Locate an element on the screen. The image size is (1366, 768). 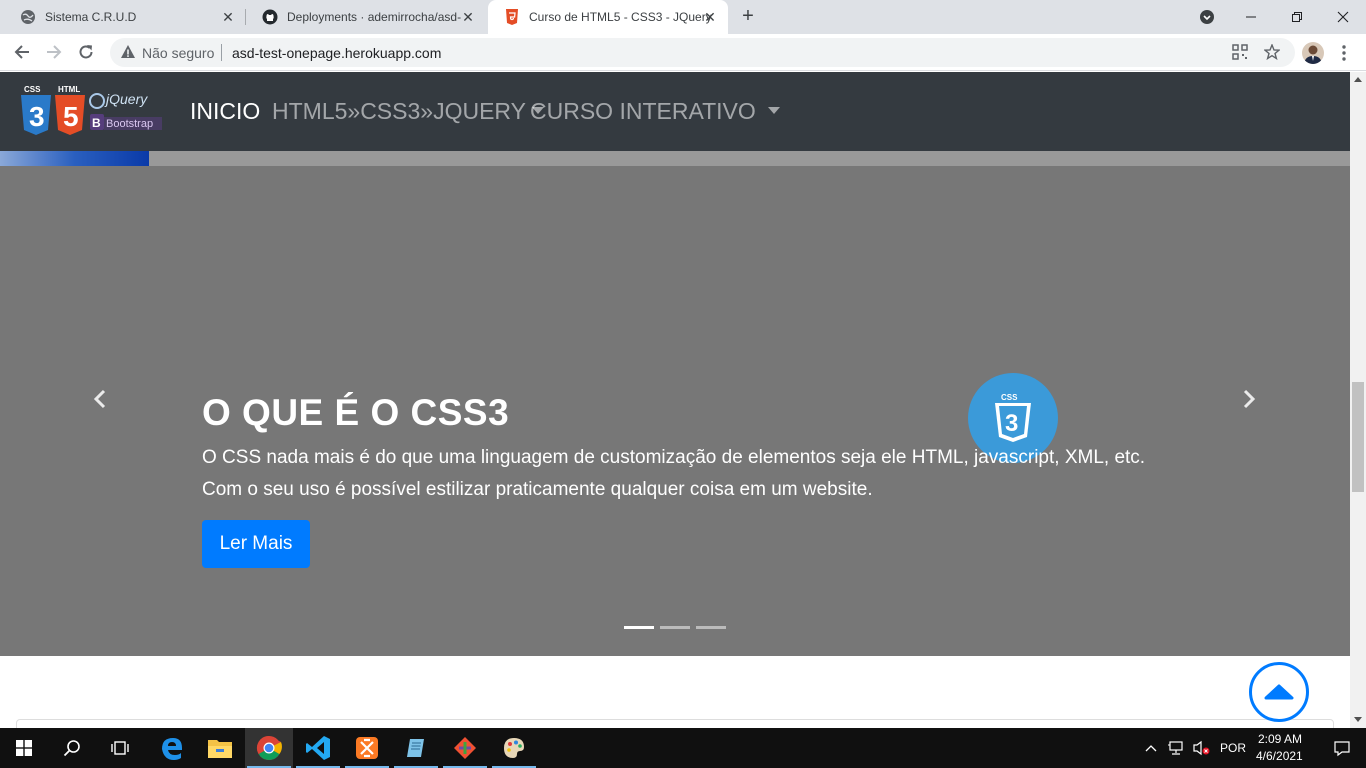
taskbar-edge is located at coordinates (172, 748).